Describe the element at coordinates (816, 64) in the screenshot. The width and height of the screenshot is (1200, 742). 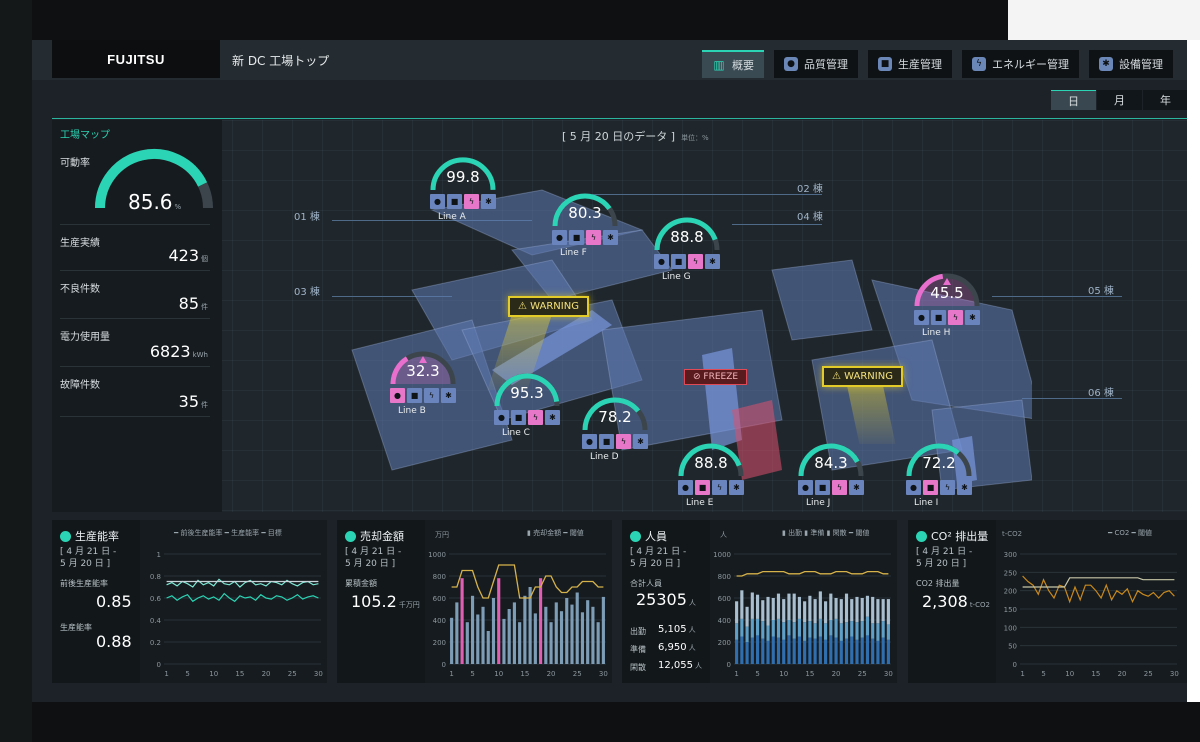
I see `tab-quality: ● 品質管理` at that location.